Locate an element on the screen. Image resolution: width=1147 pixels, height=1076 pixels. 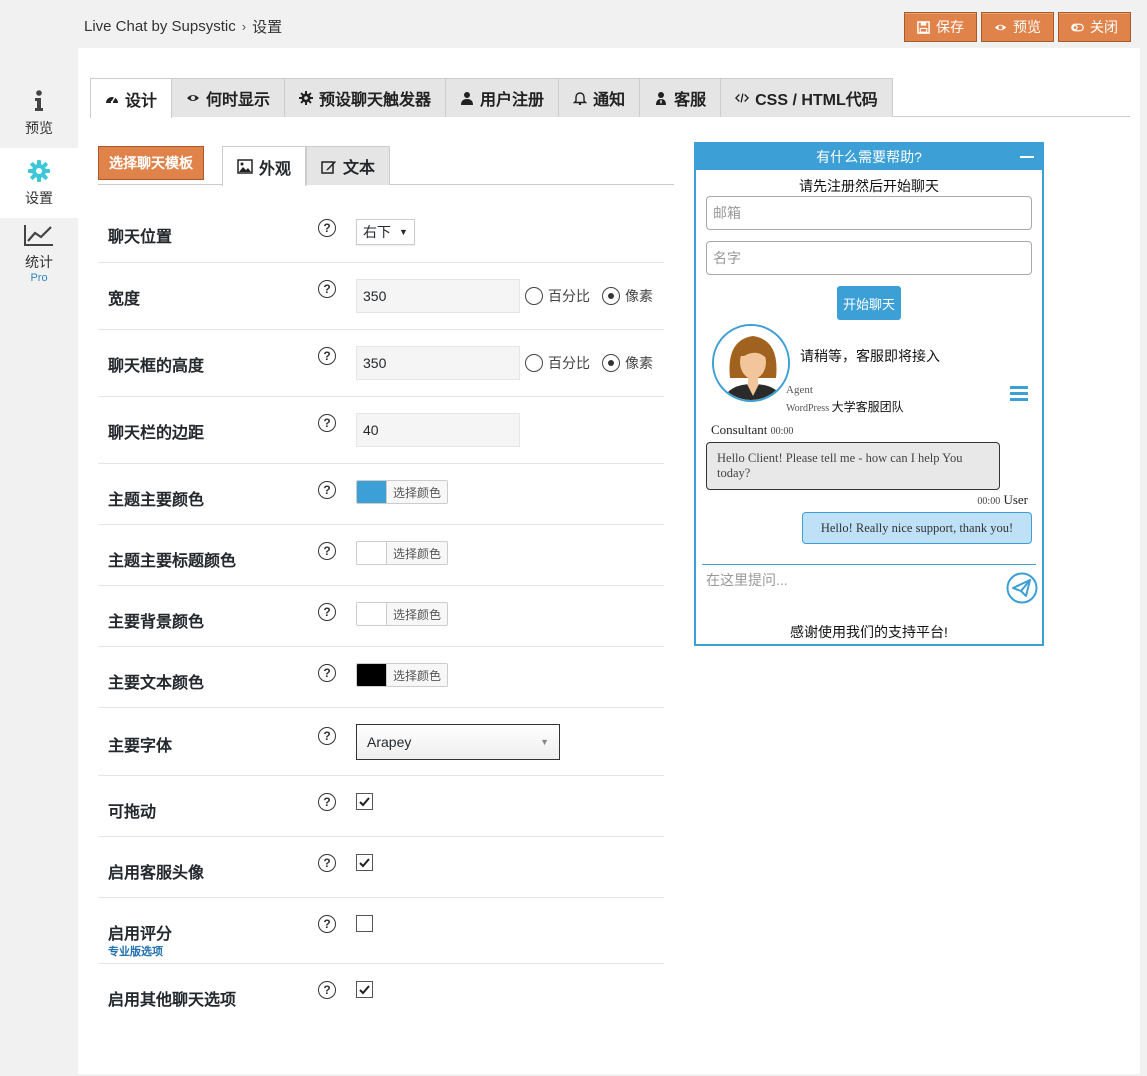
floppy-icon is located at coordinates (923, 27).